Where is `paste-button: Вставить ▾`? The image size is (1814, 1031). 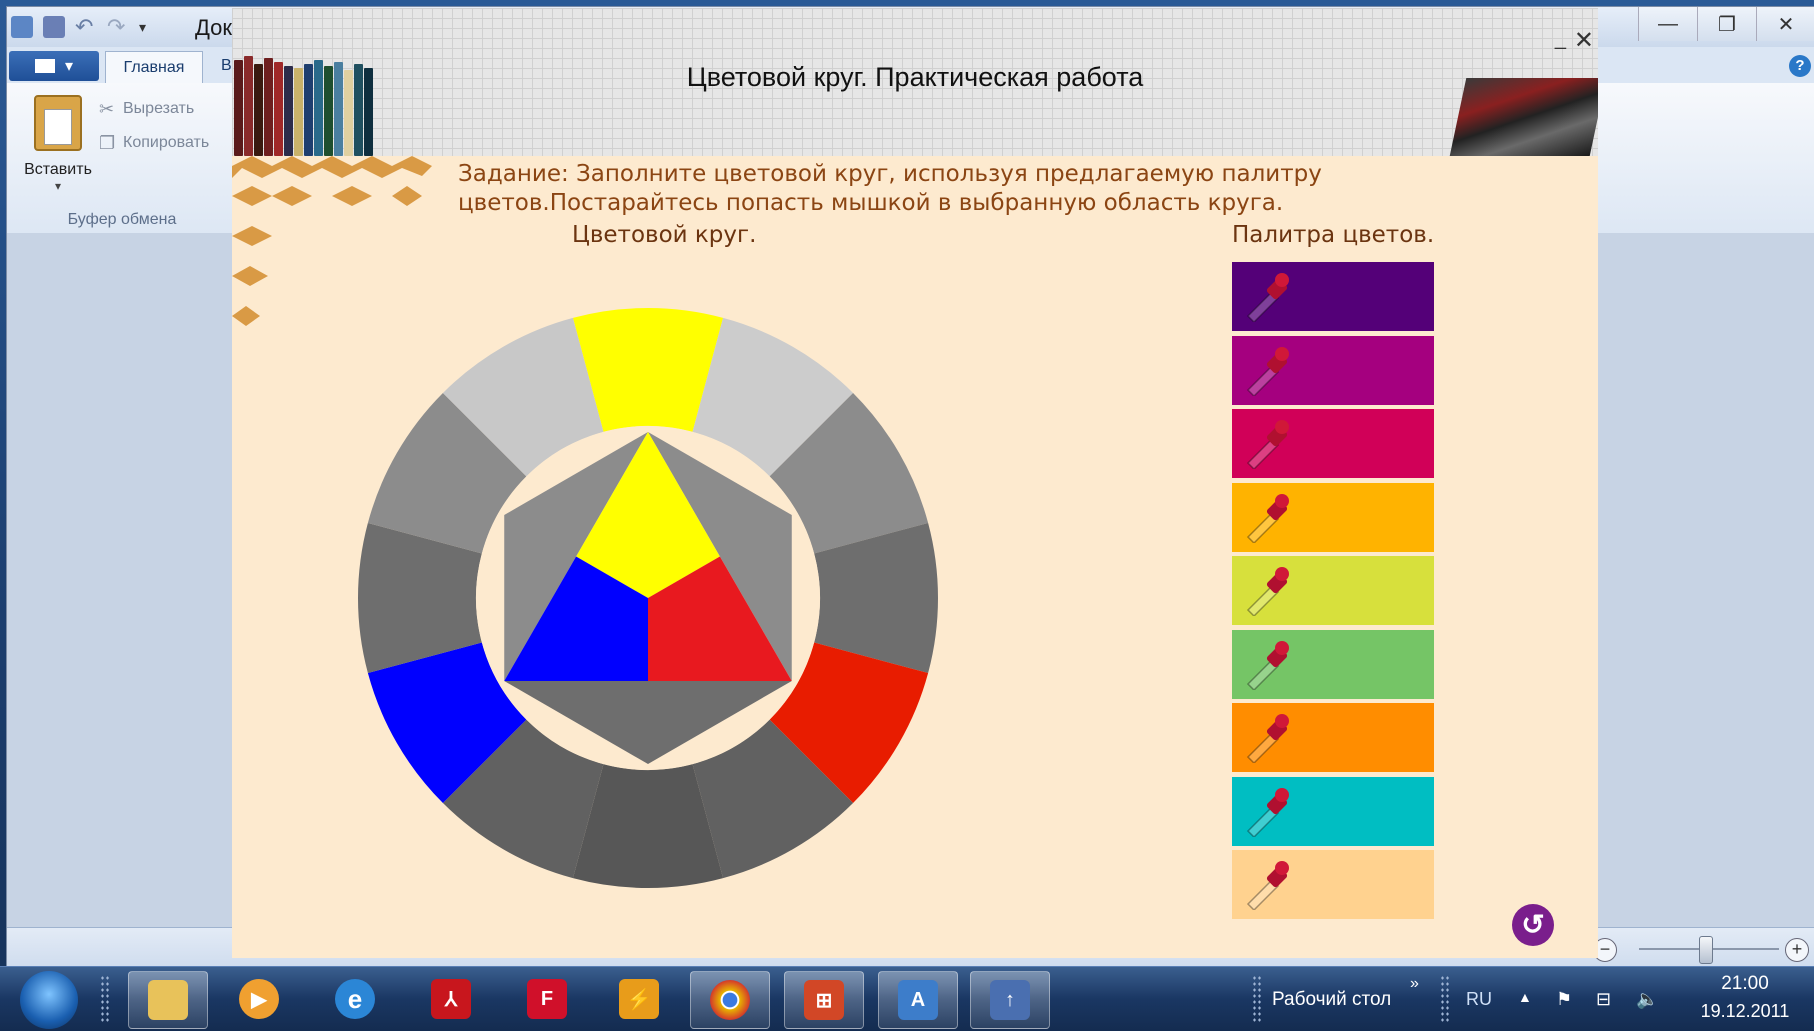
paste-button: Вставить ▾ is located at coordinates (58, 144).